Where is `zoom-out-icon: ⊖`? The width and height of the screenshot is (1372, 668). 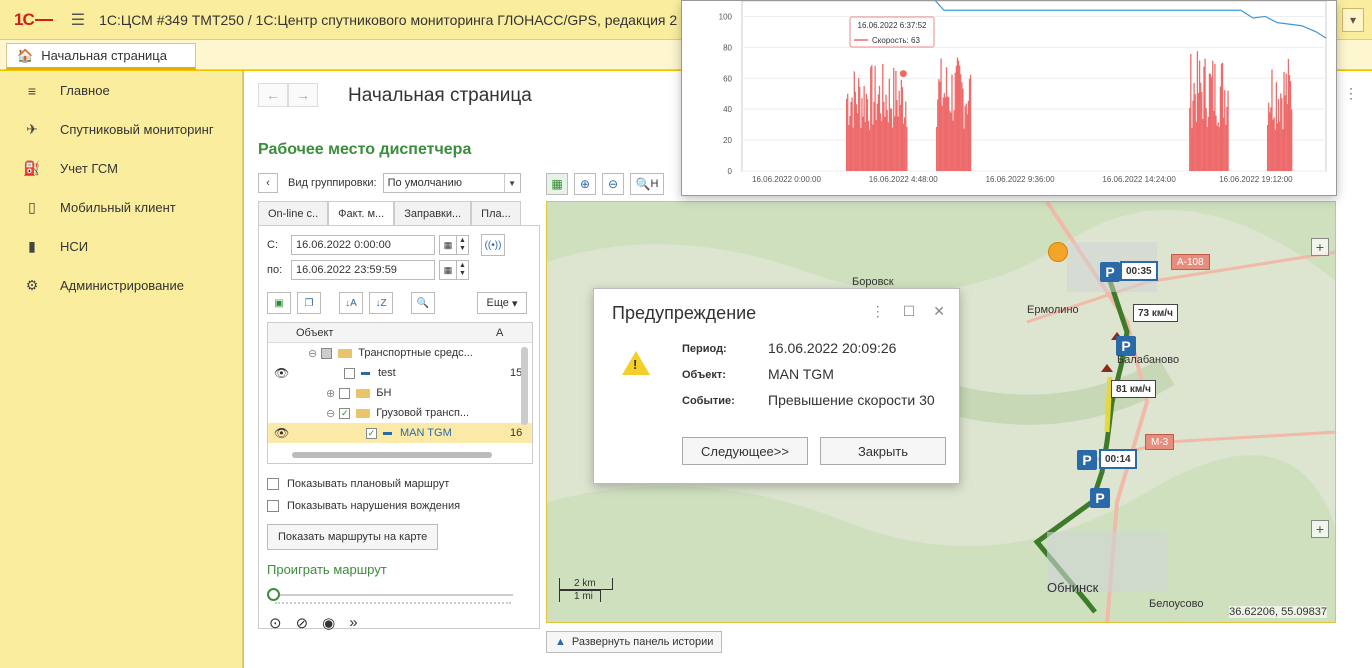
zoom-out-icon: ⊖ is located at coordinates (613, 184).